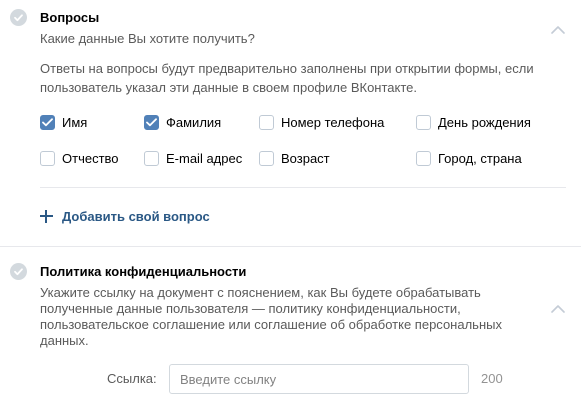 This screenshot has height=402, width=581. I want to click on field-patronymic: Отчество, so click(79, 158).